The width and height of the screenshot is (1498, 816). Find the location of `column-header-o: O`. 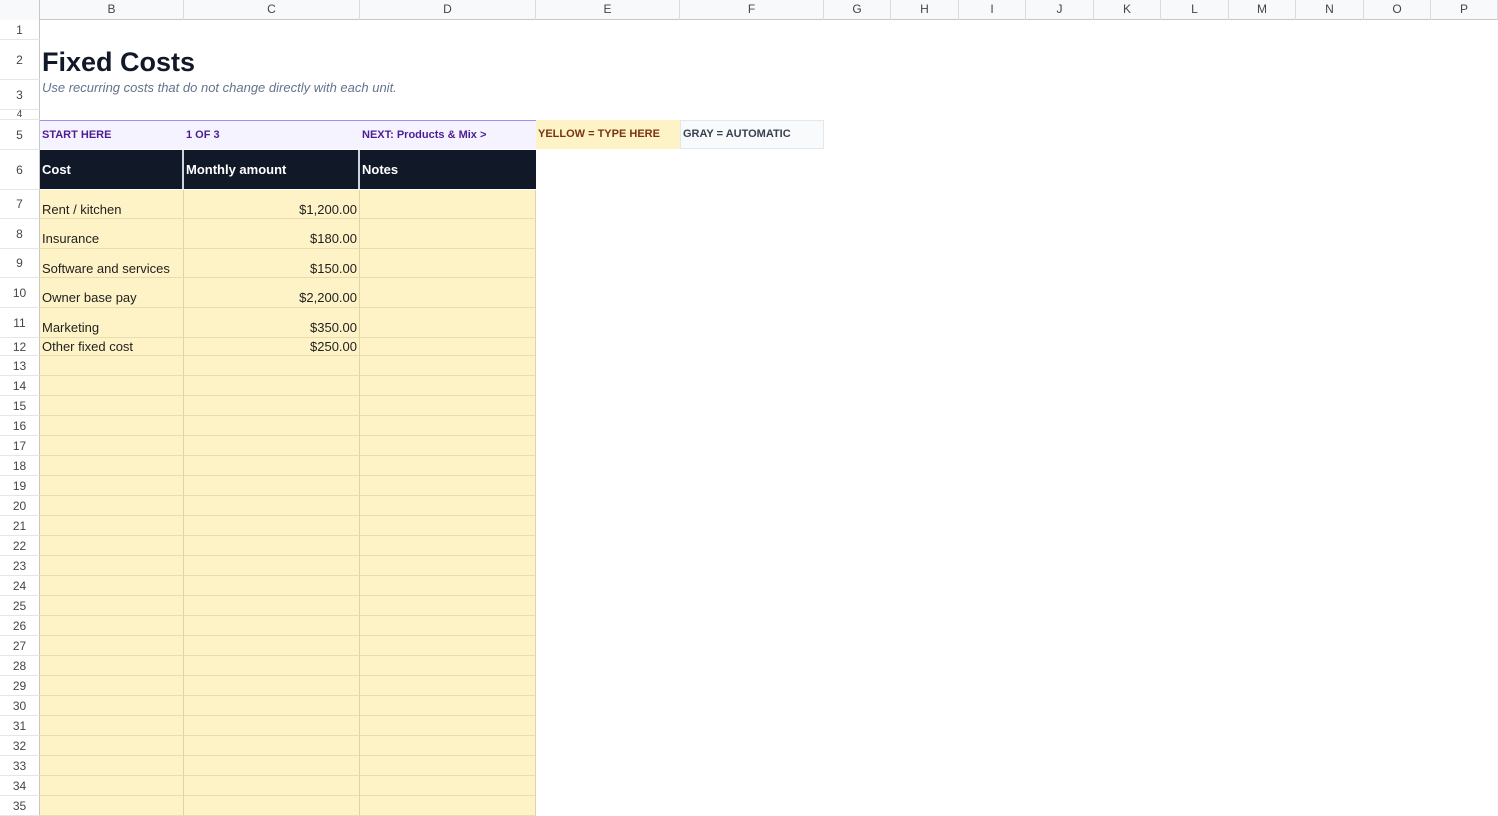

column-header-o: O is located at coordinates (1397, 10).